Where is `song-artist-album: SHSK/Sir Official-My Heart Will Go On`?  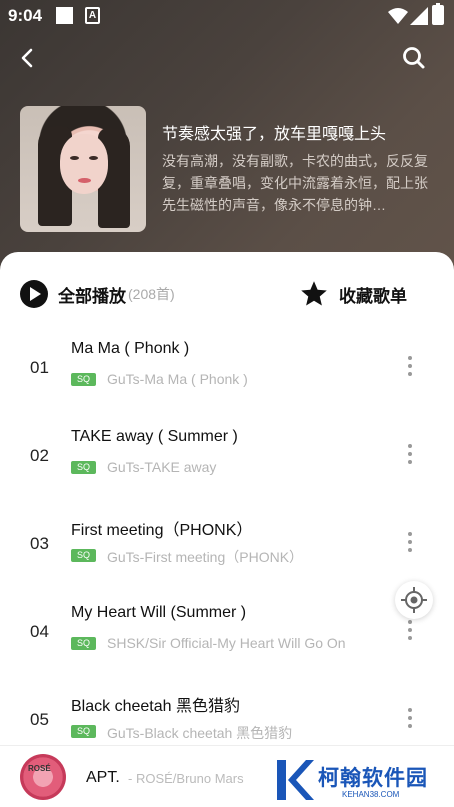
song-artist-album: SHSK/Sir Official-My Heart Will Go On is located at coordinates (226, 643).